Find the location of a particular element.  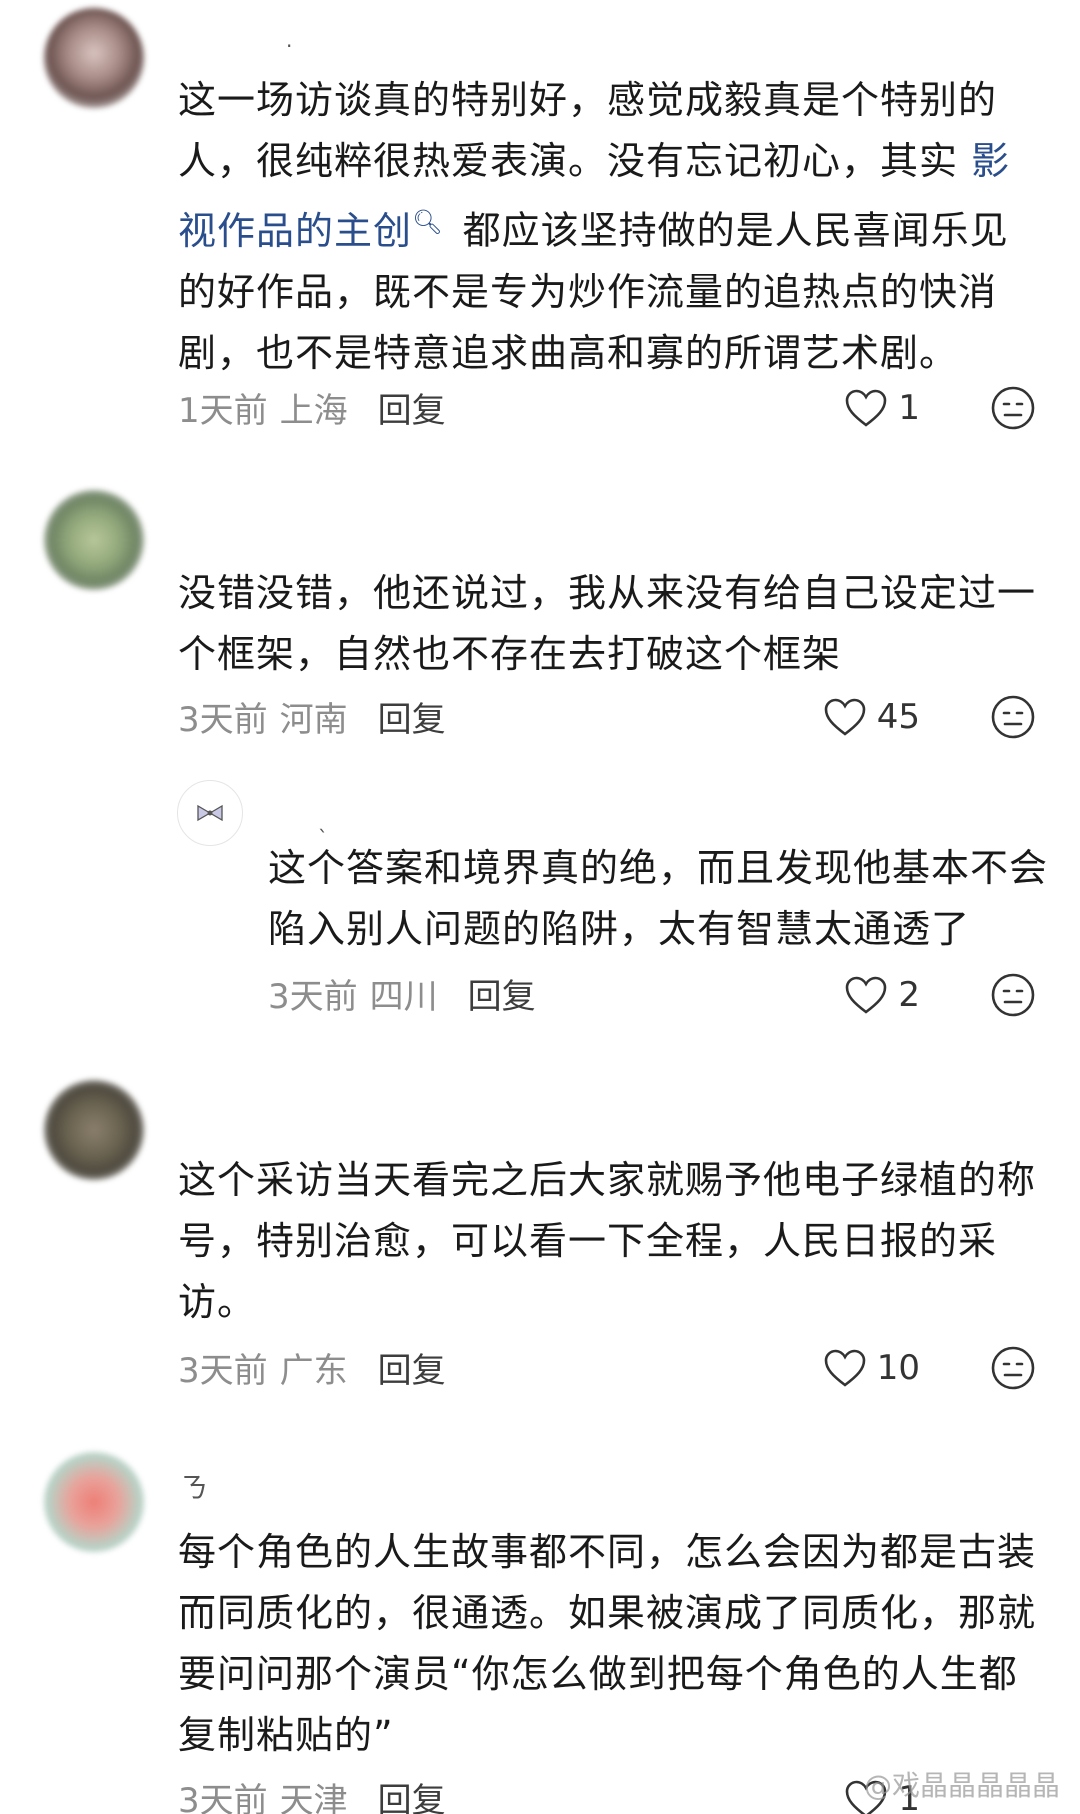

search-icon: 🔍︎ is located at coordinates (428, 222).